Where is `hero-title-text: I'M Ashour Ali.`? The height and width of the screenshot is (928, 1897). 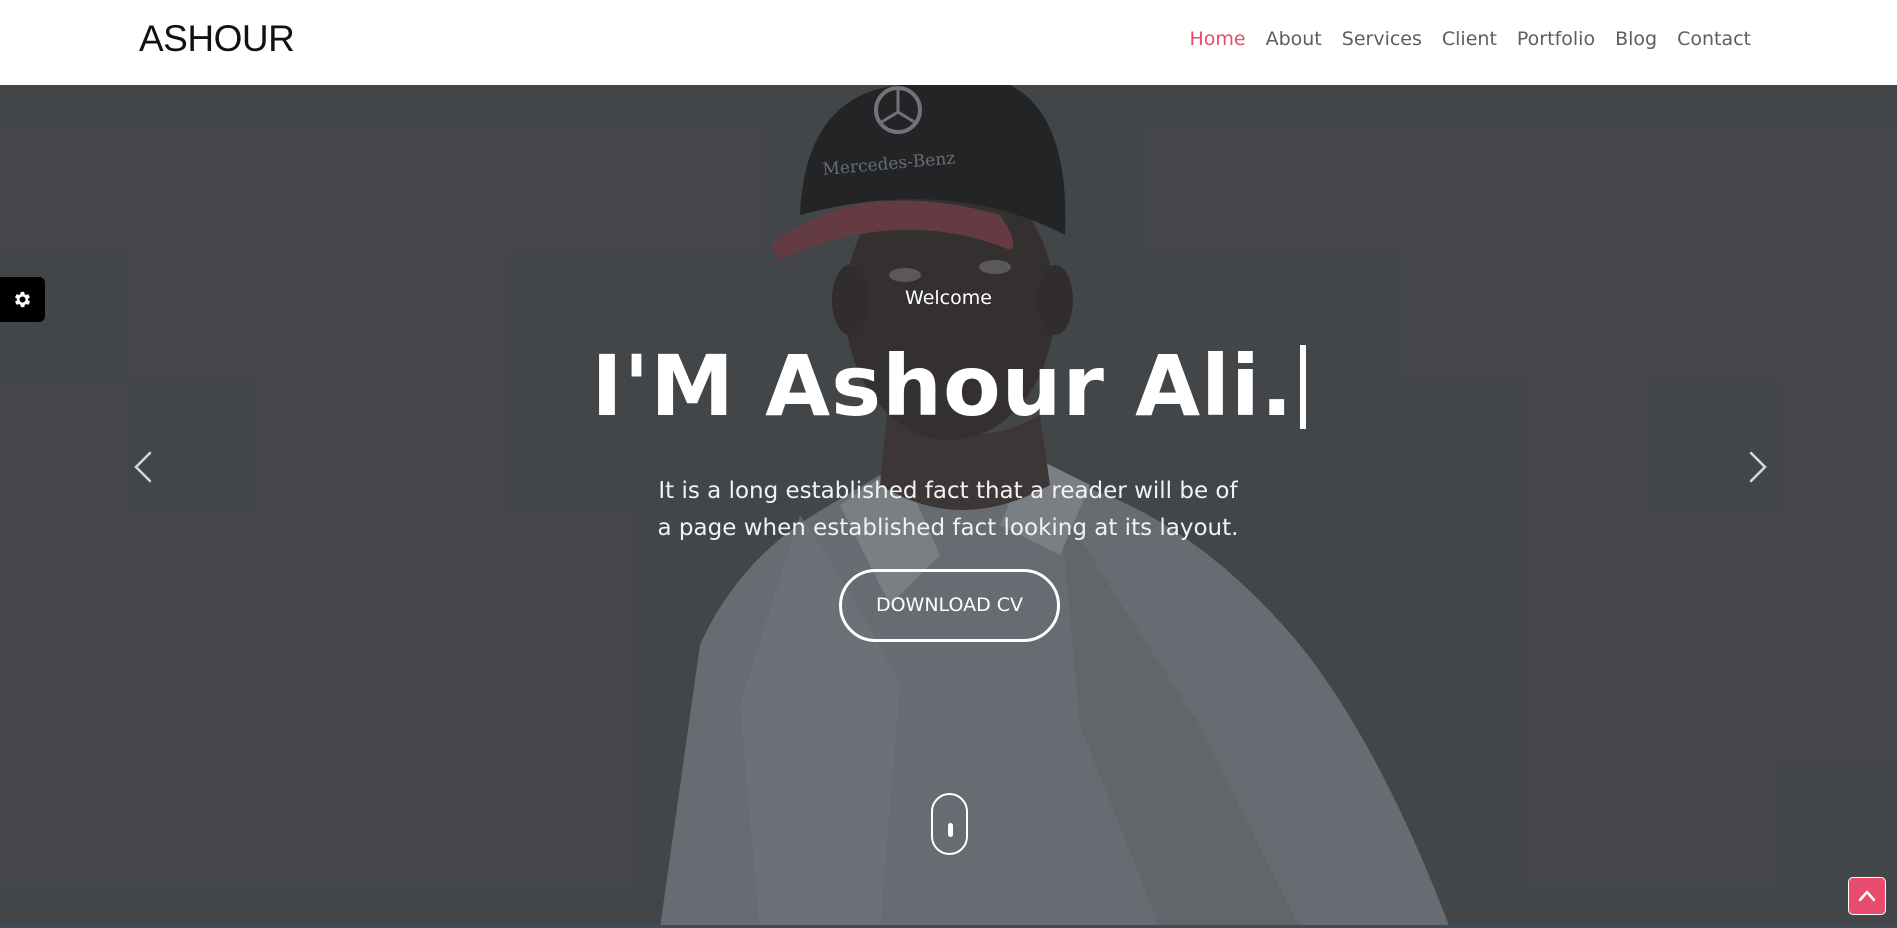 hero-title-text: I'M Ashour Ali. is located at coordinates (942, 386).